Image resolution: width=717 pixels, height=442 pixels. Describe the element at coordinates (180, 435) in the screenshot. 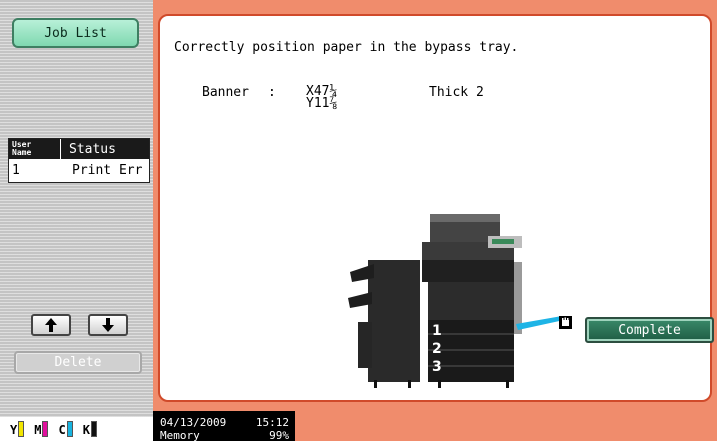

I see `memory-label: Memory` at that location.